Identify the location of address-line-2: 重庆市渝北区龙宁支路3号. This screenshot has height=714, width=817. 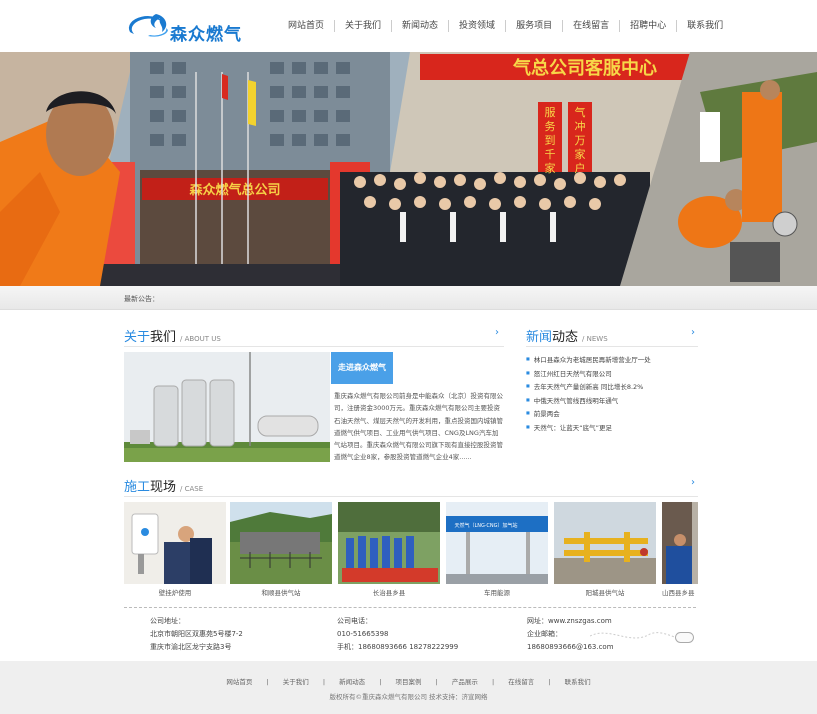
(191, 647).